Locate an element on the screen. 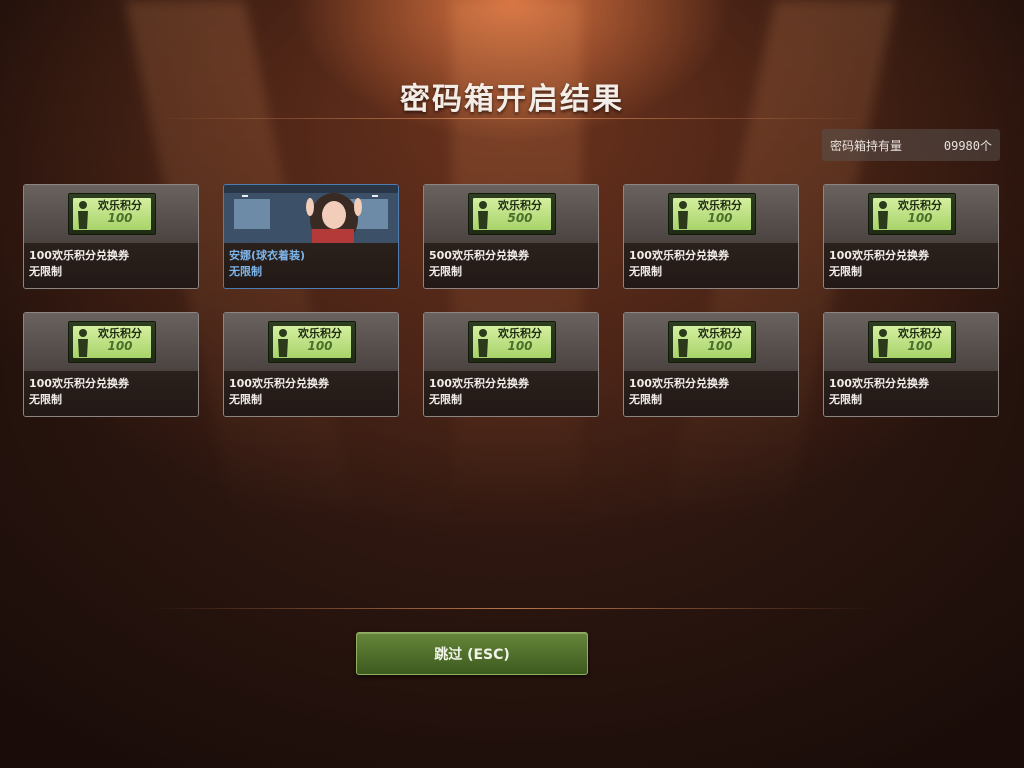 The height and width of the screenshot is (768, 1024). holding-count-panel: 密码箱持有量 09980个 is located at coordinates (911, 145).